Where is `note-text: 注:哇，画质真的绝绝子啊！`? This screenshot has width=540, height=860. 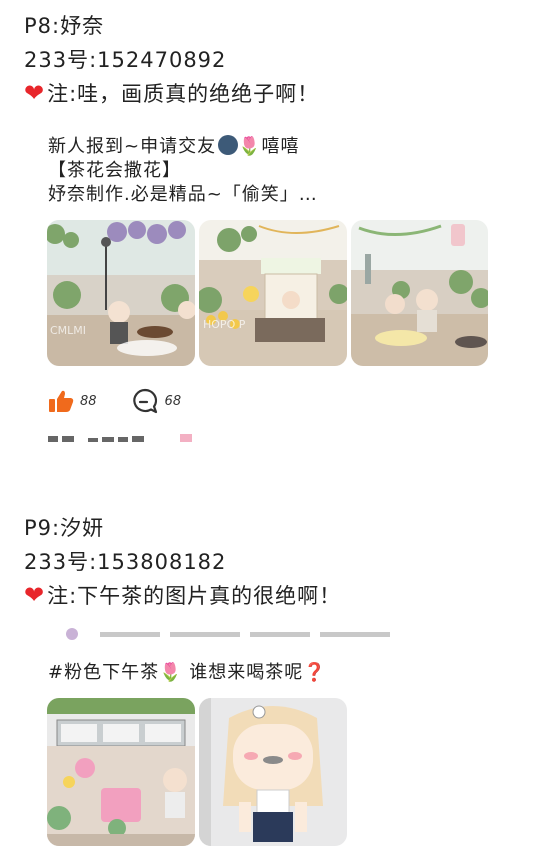
note-text: 注:哇，画质真的绝绝子啊！ is located at coordinates (183, 94).